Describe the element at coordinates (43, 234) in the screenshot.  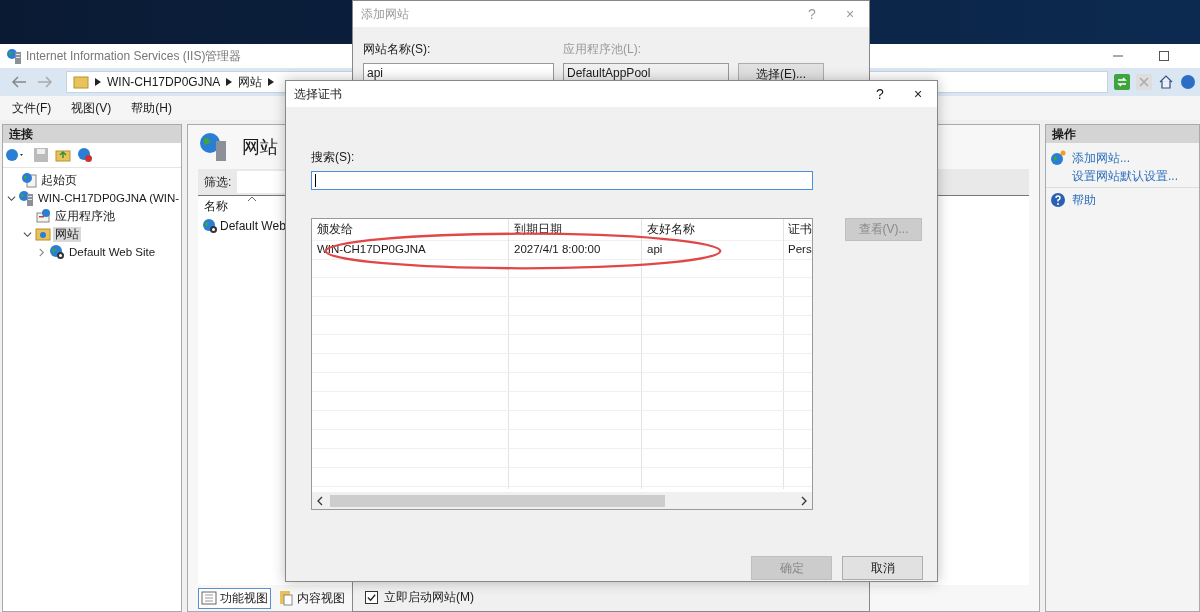
I see `folder-globe-icon` at that location.